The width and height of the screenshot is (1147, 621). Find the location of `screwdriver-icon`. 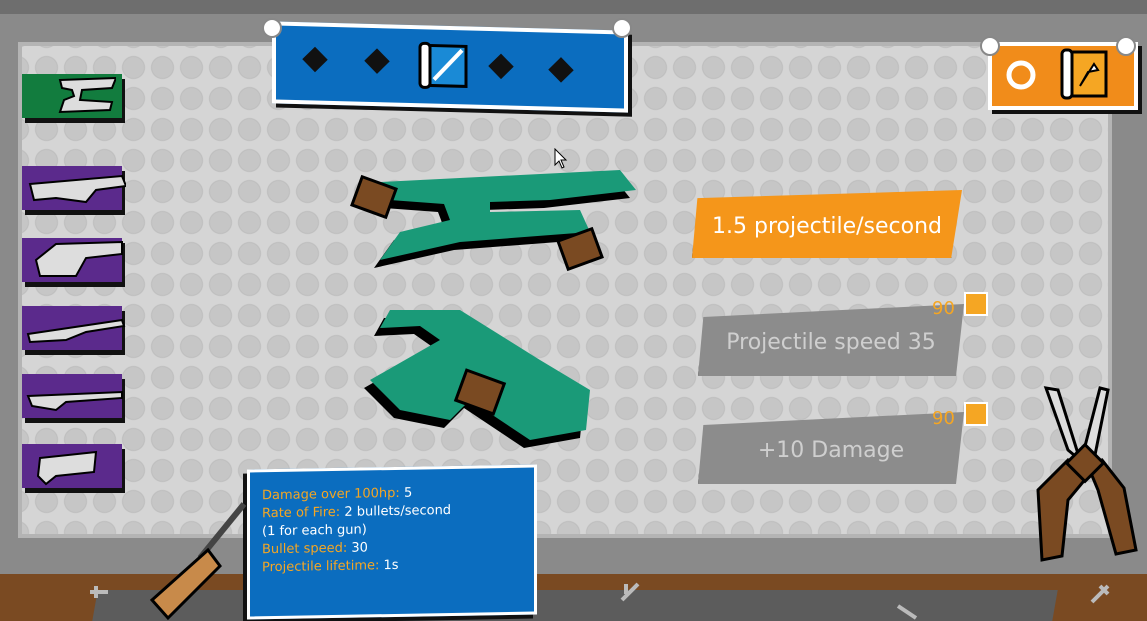

screwdriver-icon is located at coordinates (198, 561).